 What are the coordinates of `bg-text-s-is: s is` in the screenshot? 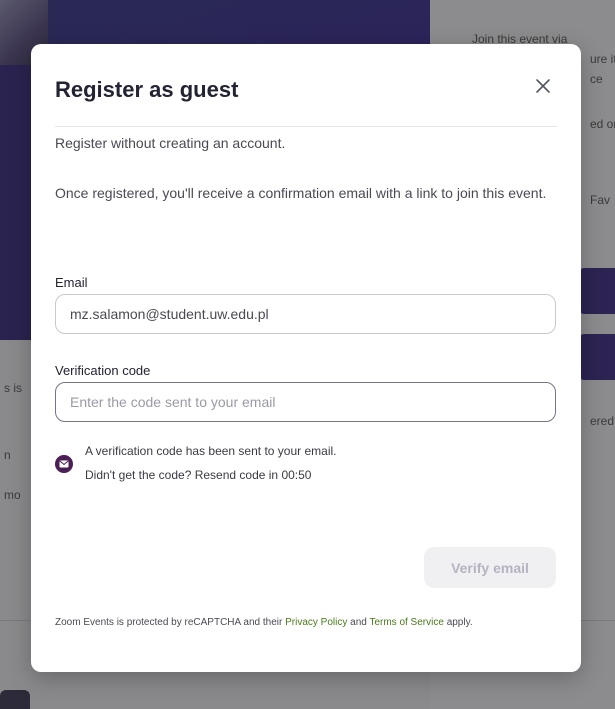 It's located at (13, 388).